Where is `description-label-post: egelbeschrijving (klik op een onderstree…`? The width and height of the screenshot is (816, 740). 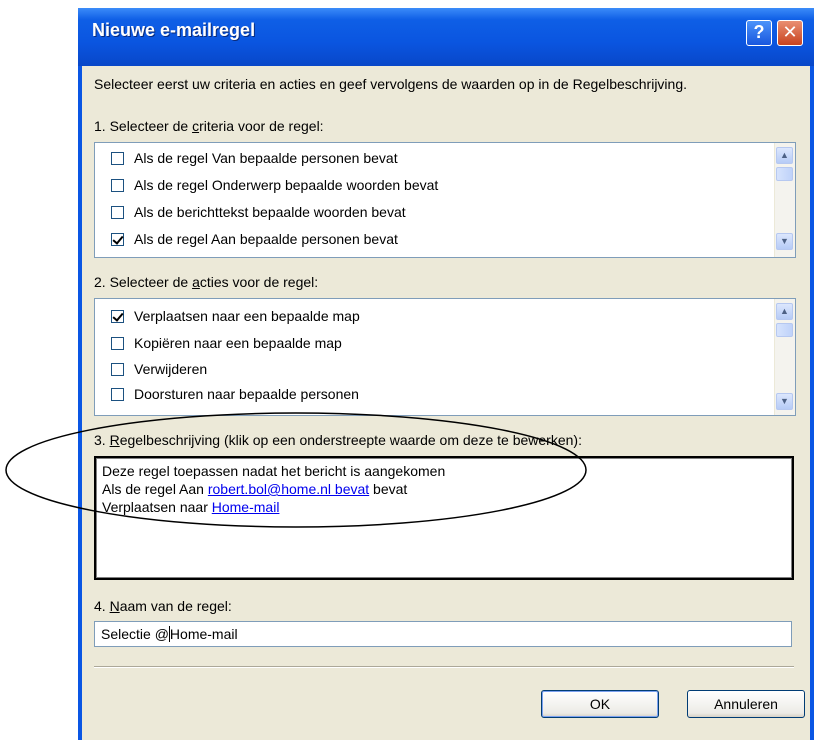 description-label-post: egelbeschrijving (klik op een onderstree… is located at coordinates (350, 440).